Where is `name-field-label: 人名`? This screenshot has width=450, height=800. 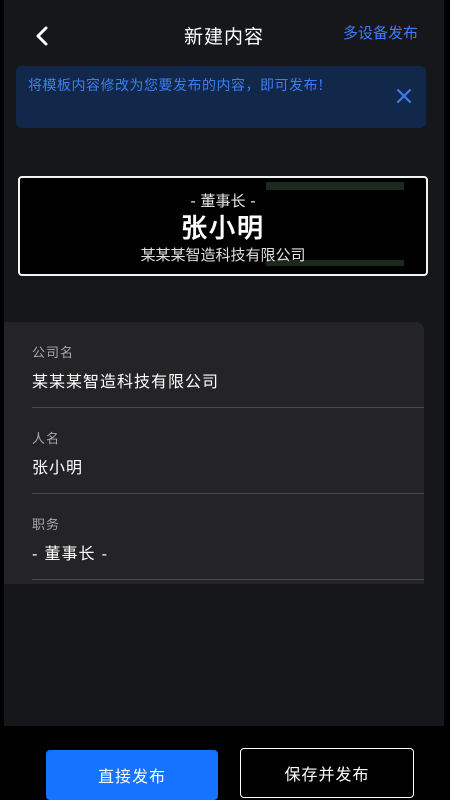
name-field-label: 人名 is located at coordinates (46, 439).